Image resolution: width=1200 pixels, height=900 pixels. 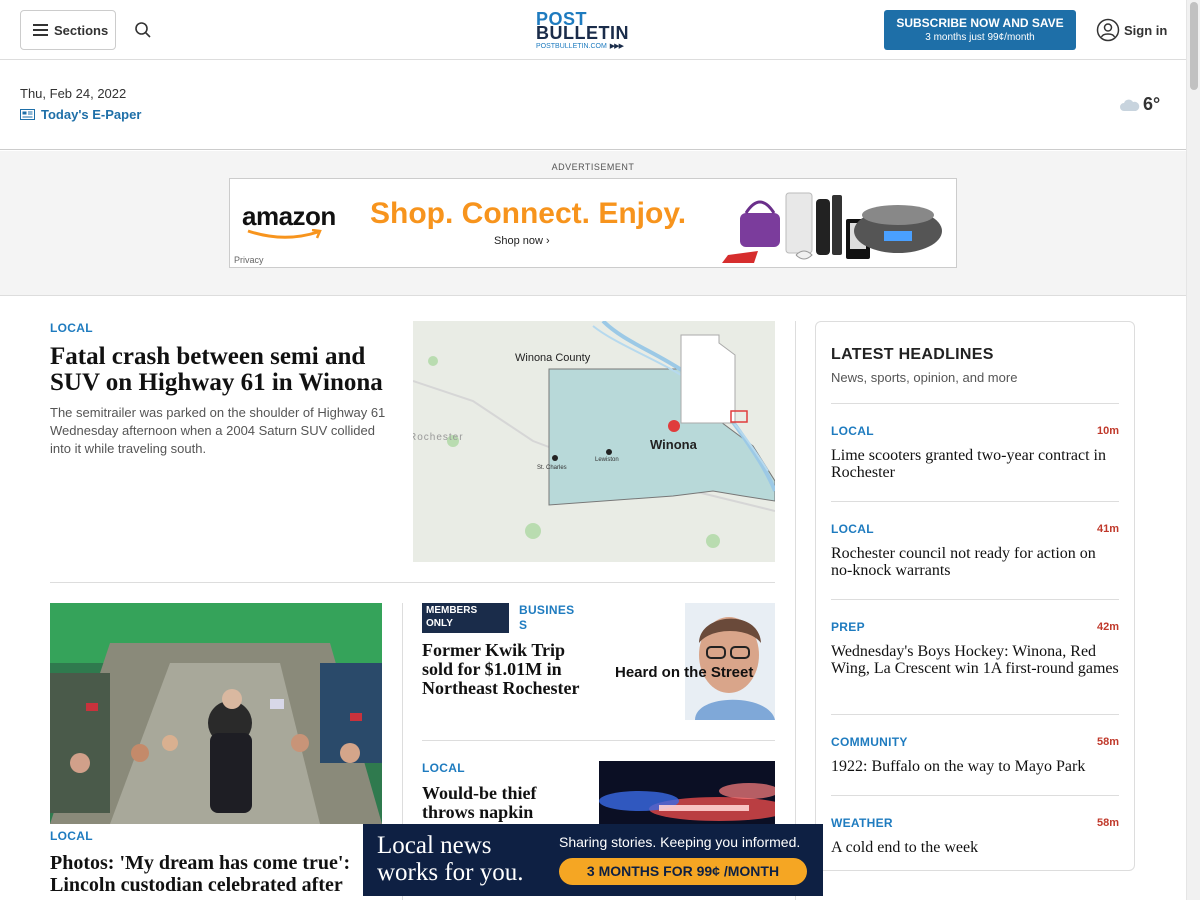 I want to click on ad-tagline: Shop. Connect. Enjoy., so click(x=528, y=213).